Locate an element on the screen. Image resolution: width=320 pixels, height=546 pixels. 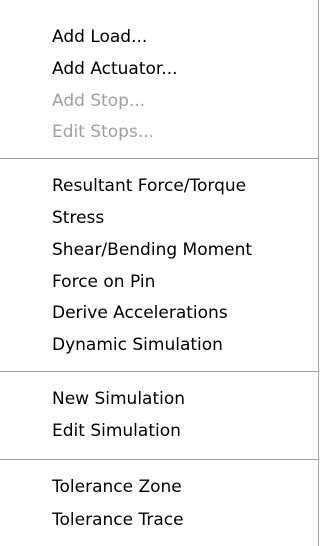
menu-item-resultant-force-torque: Resultant Force/Torque is located at coordinates (149, 186).